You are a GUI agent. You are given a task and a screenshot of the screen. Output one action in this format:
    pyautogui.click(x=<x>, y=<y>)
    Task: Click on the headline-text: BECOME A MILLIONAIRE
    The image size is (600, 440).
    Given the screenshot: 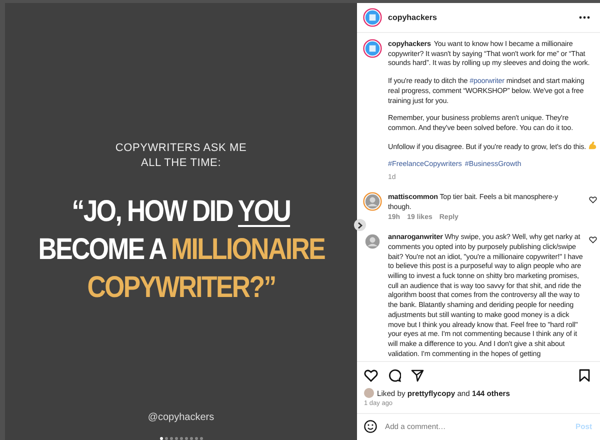 What is the action you would take?
    pyautogui.click(x=181, y=250)
    